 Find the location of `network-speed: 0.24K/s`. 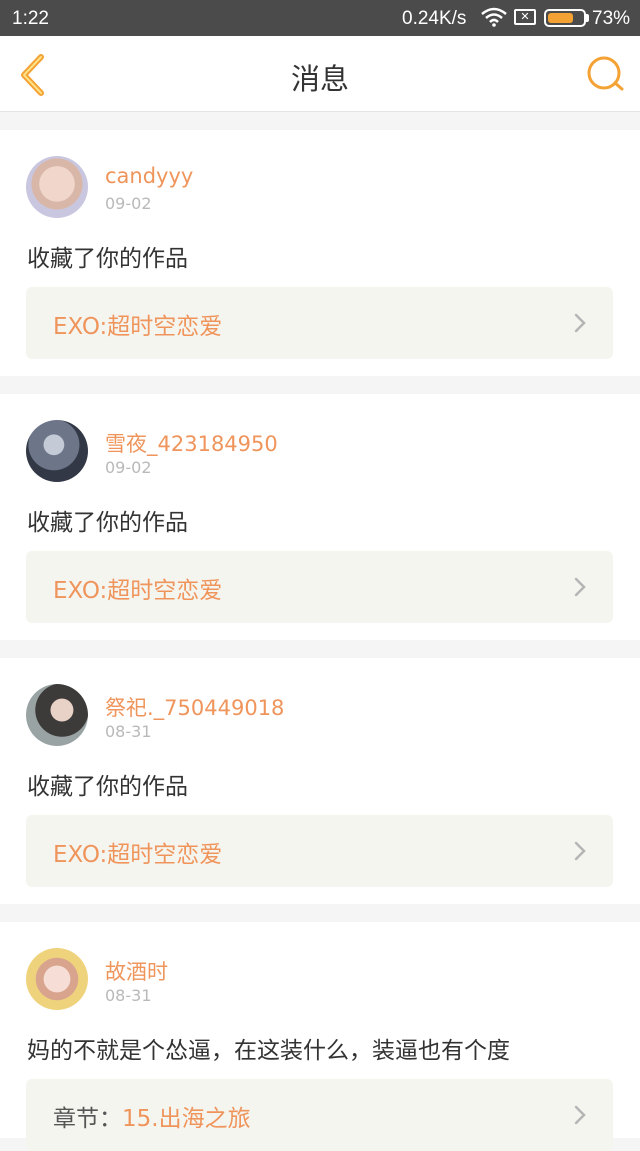

network-speed: 0.24K/s is located at coordinates (434, 18).